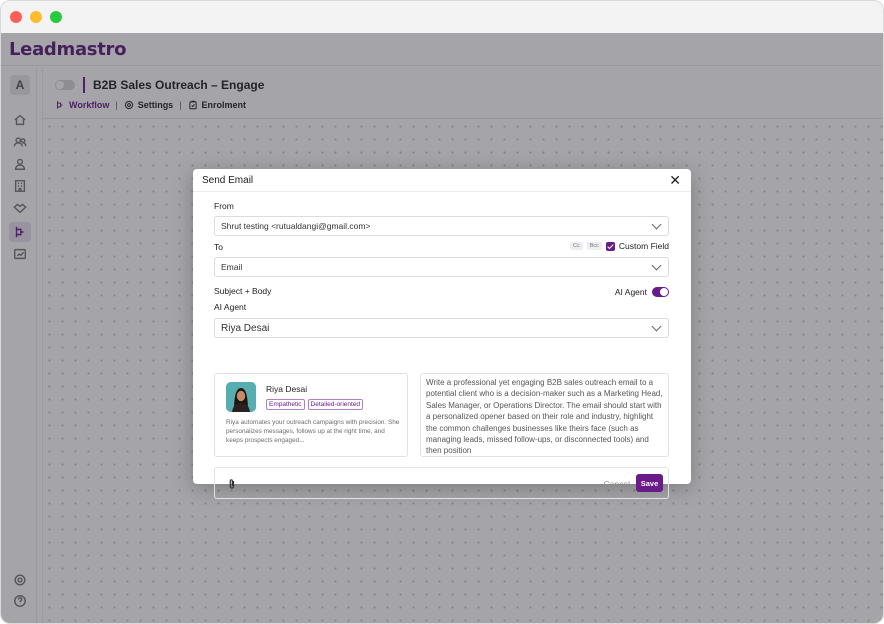 Image resolution: width=884 pixels, height=624 pixels. What do you see at coordinates (441, 226) in the screenshot?
I see `from-select: Shrut testing <rutualdangi@gmail.com>` at bounding box center [441, 226].